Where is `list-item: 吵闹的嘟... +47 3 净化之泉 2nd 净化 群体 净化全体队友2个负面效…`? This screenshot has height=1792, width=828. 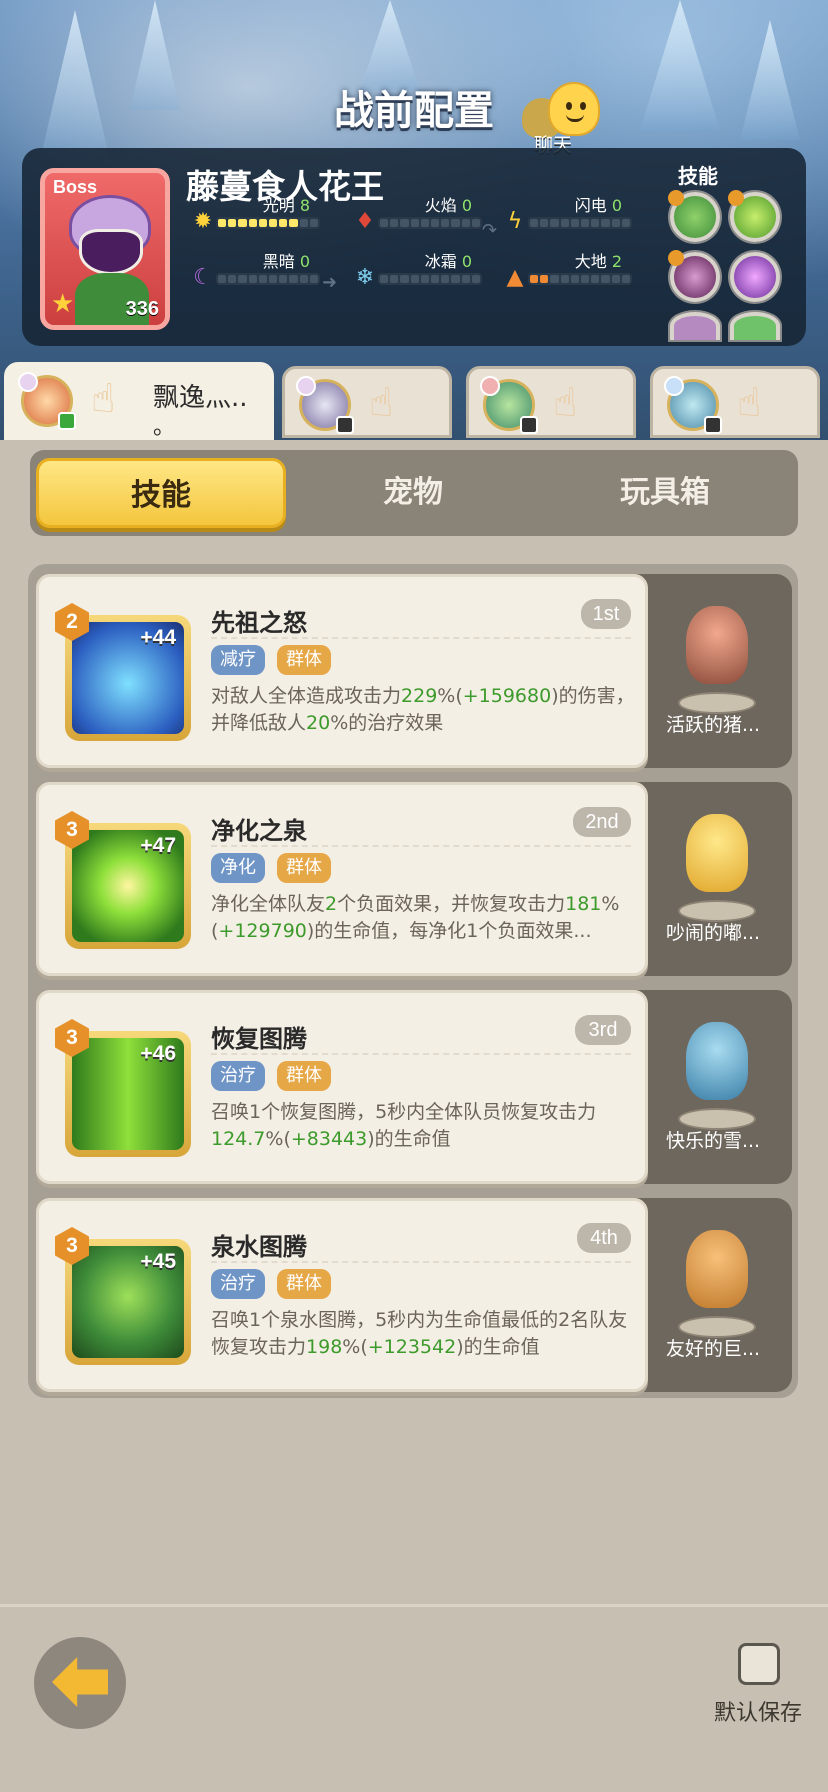
list-item: 吵闹的嘟... +47 3 净化之泉 2nd 净化 群体 净化全体队友2个负面效… is located at coordinates (414, 879).